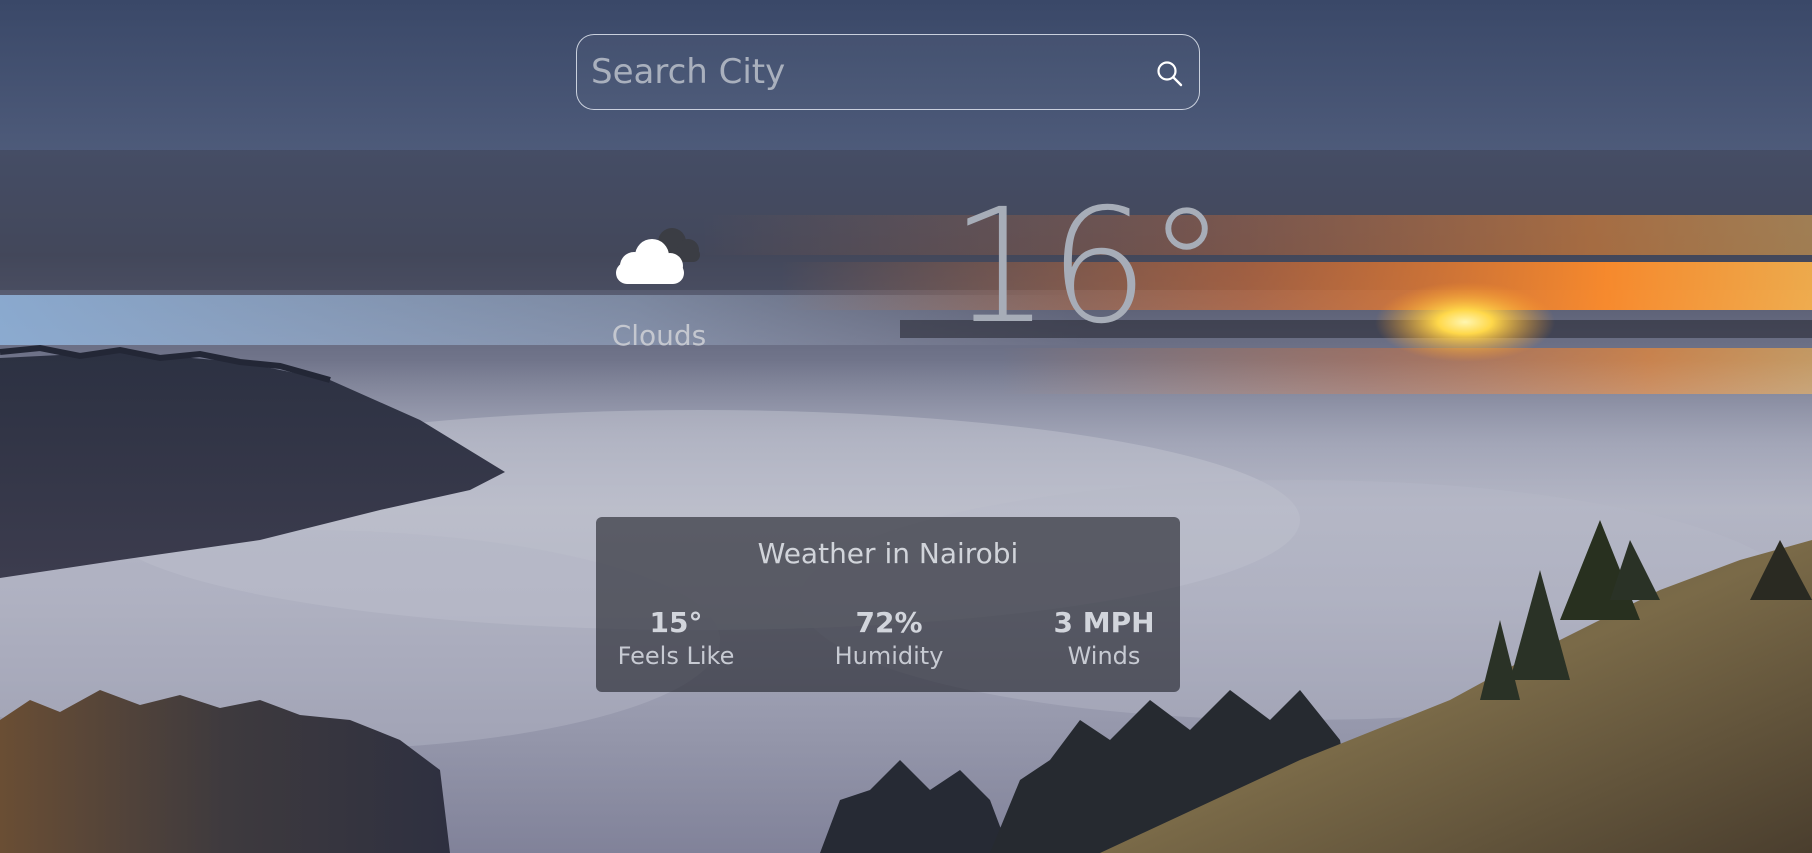  What do you see at coordinates (889, 656) in the screenshot?
I see `humidity-label: Humidity` at bounding box center [889, 656].